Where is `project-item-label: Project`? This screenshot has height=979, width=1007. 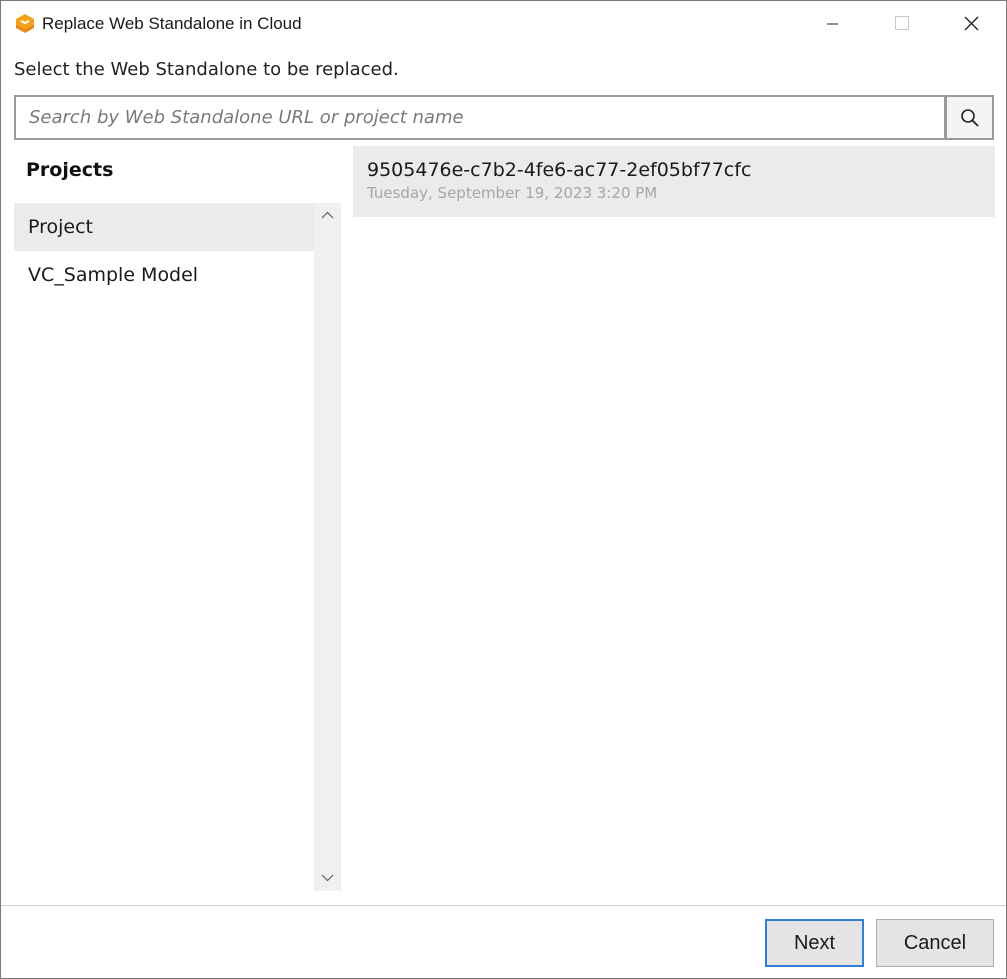
project-item-label: Project is located at coordinates (61, 227).